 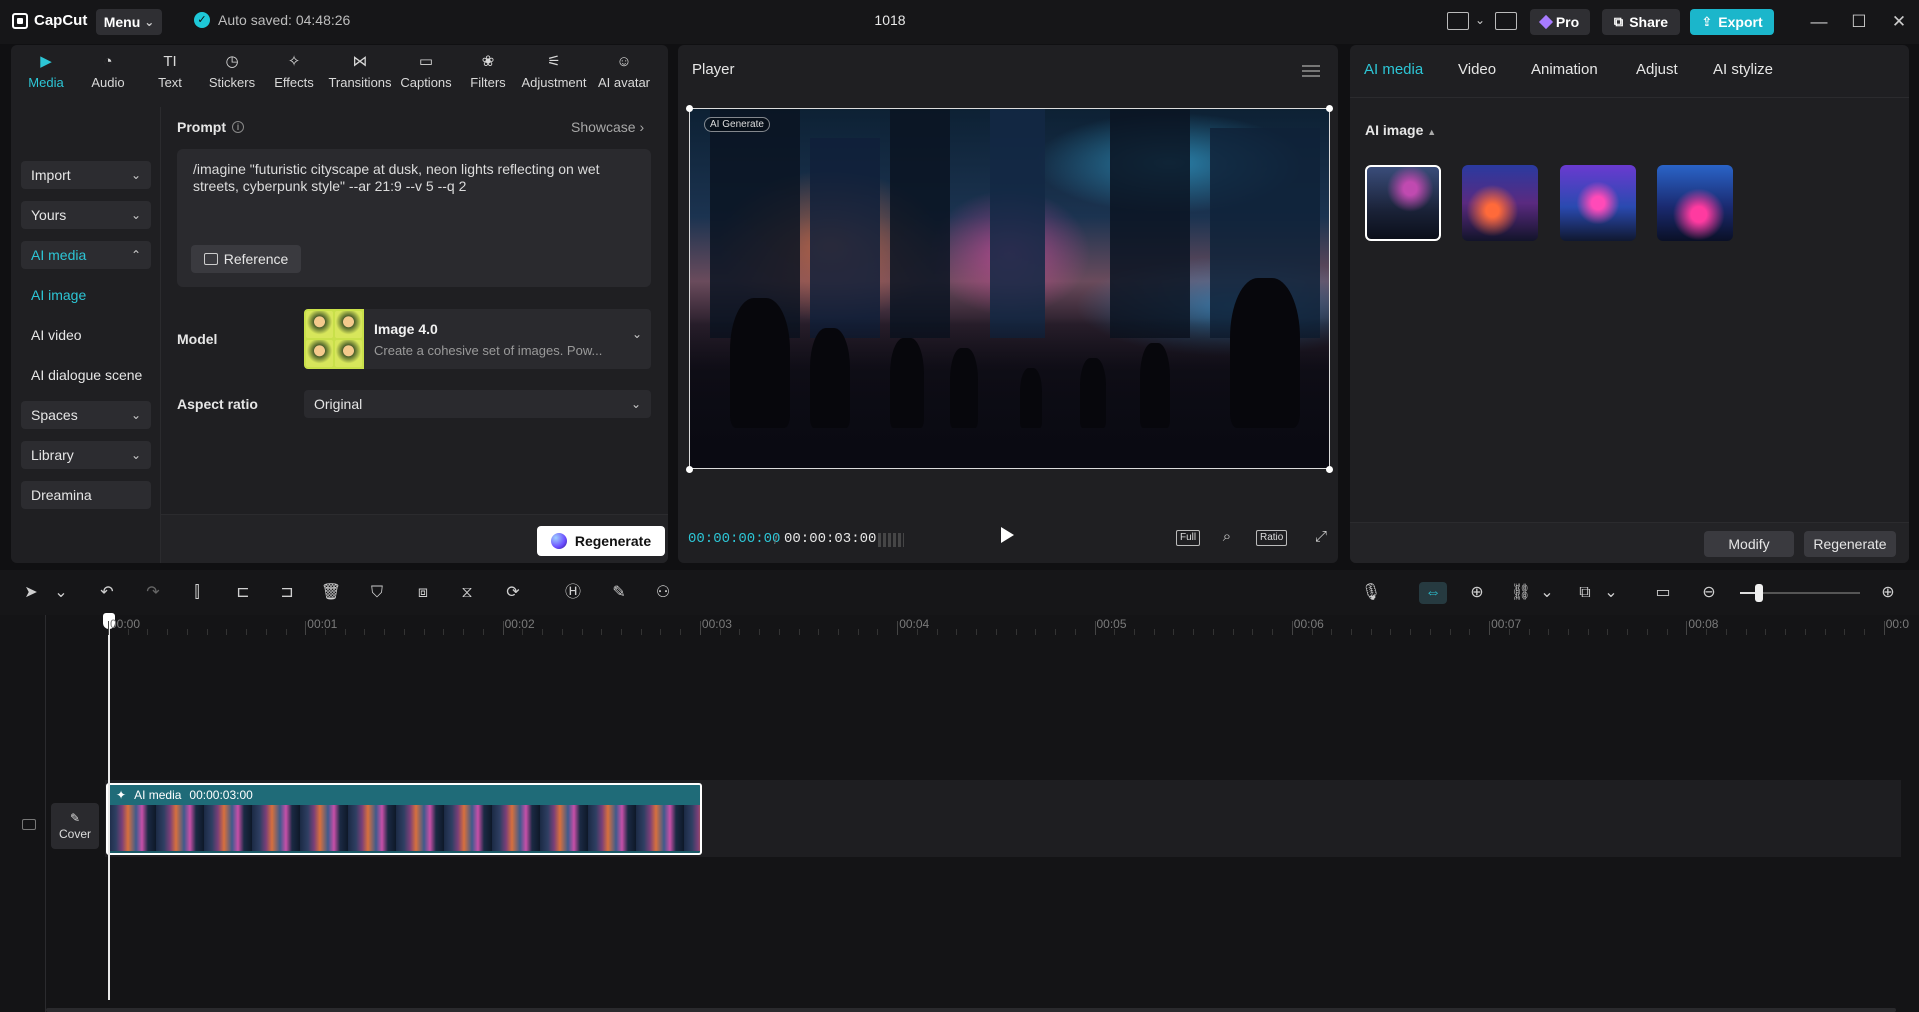 I want to click on horizontal-scrollbar, so click(x=971, y=1010).